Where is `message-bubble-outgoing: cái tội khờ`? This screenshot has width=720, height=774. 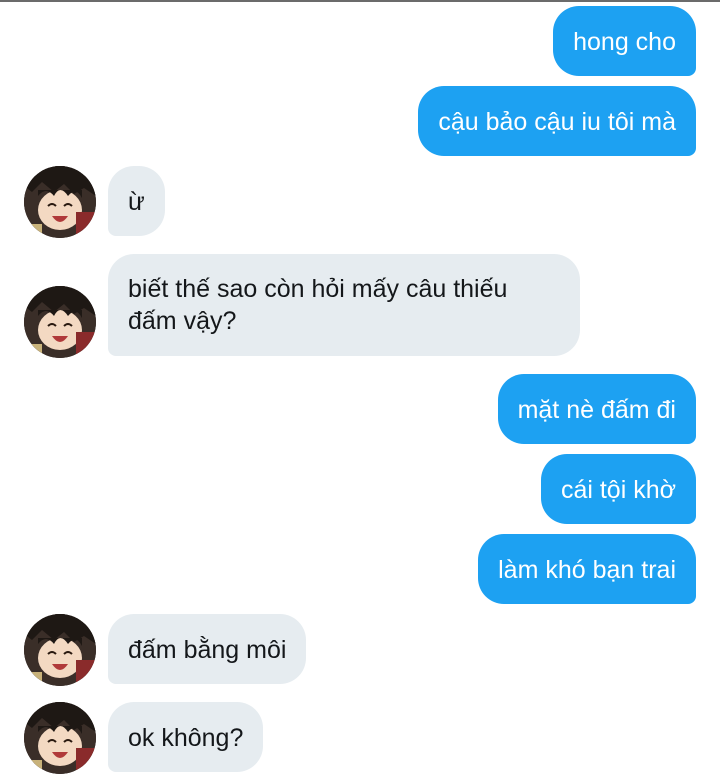 message-bubble-outgoing: cái tội khờ is located at coordinates (618, 489).